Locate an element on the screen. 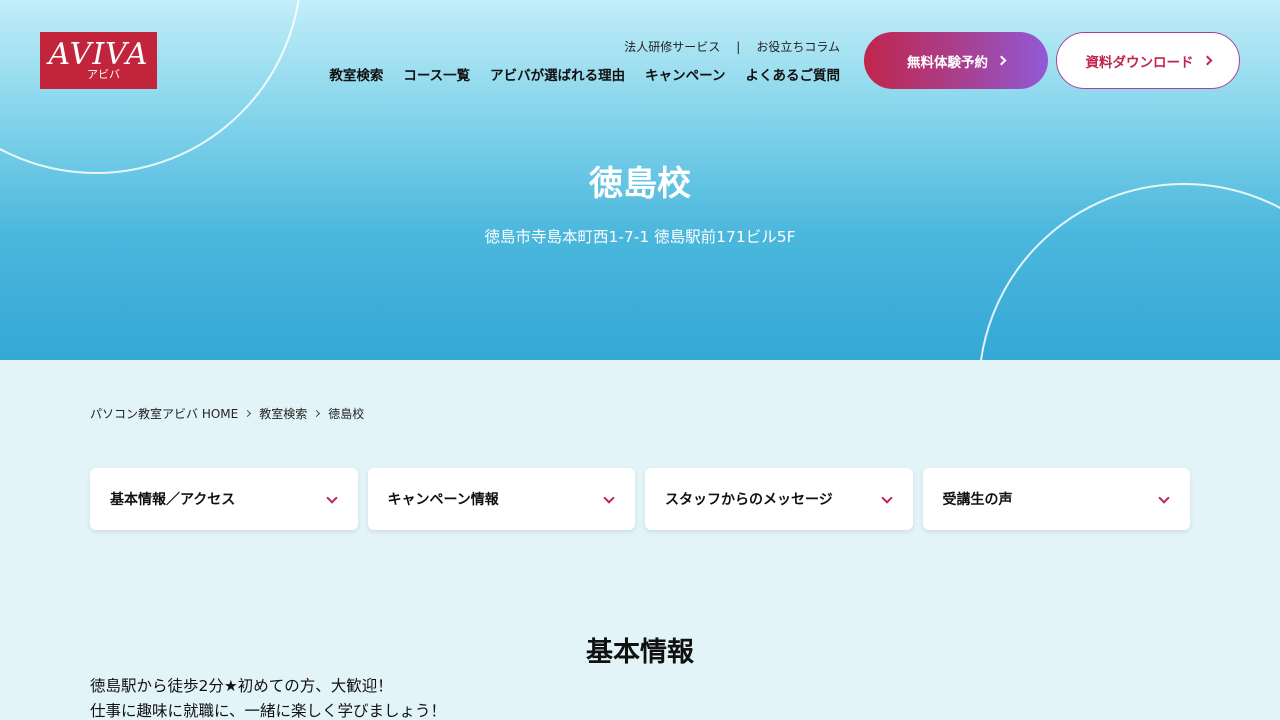 The height and width of the screenshot is (720, 1280). tab-label: キャンペーン情報 is located at coordinates (443, 500).